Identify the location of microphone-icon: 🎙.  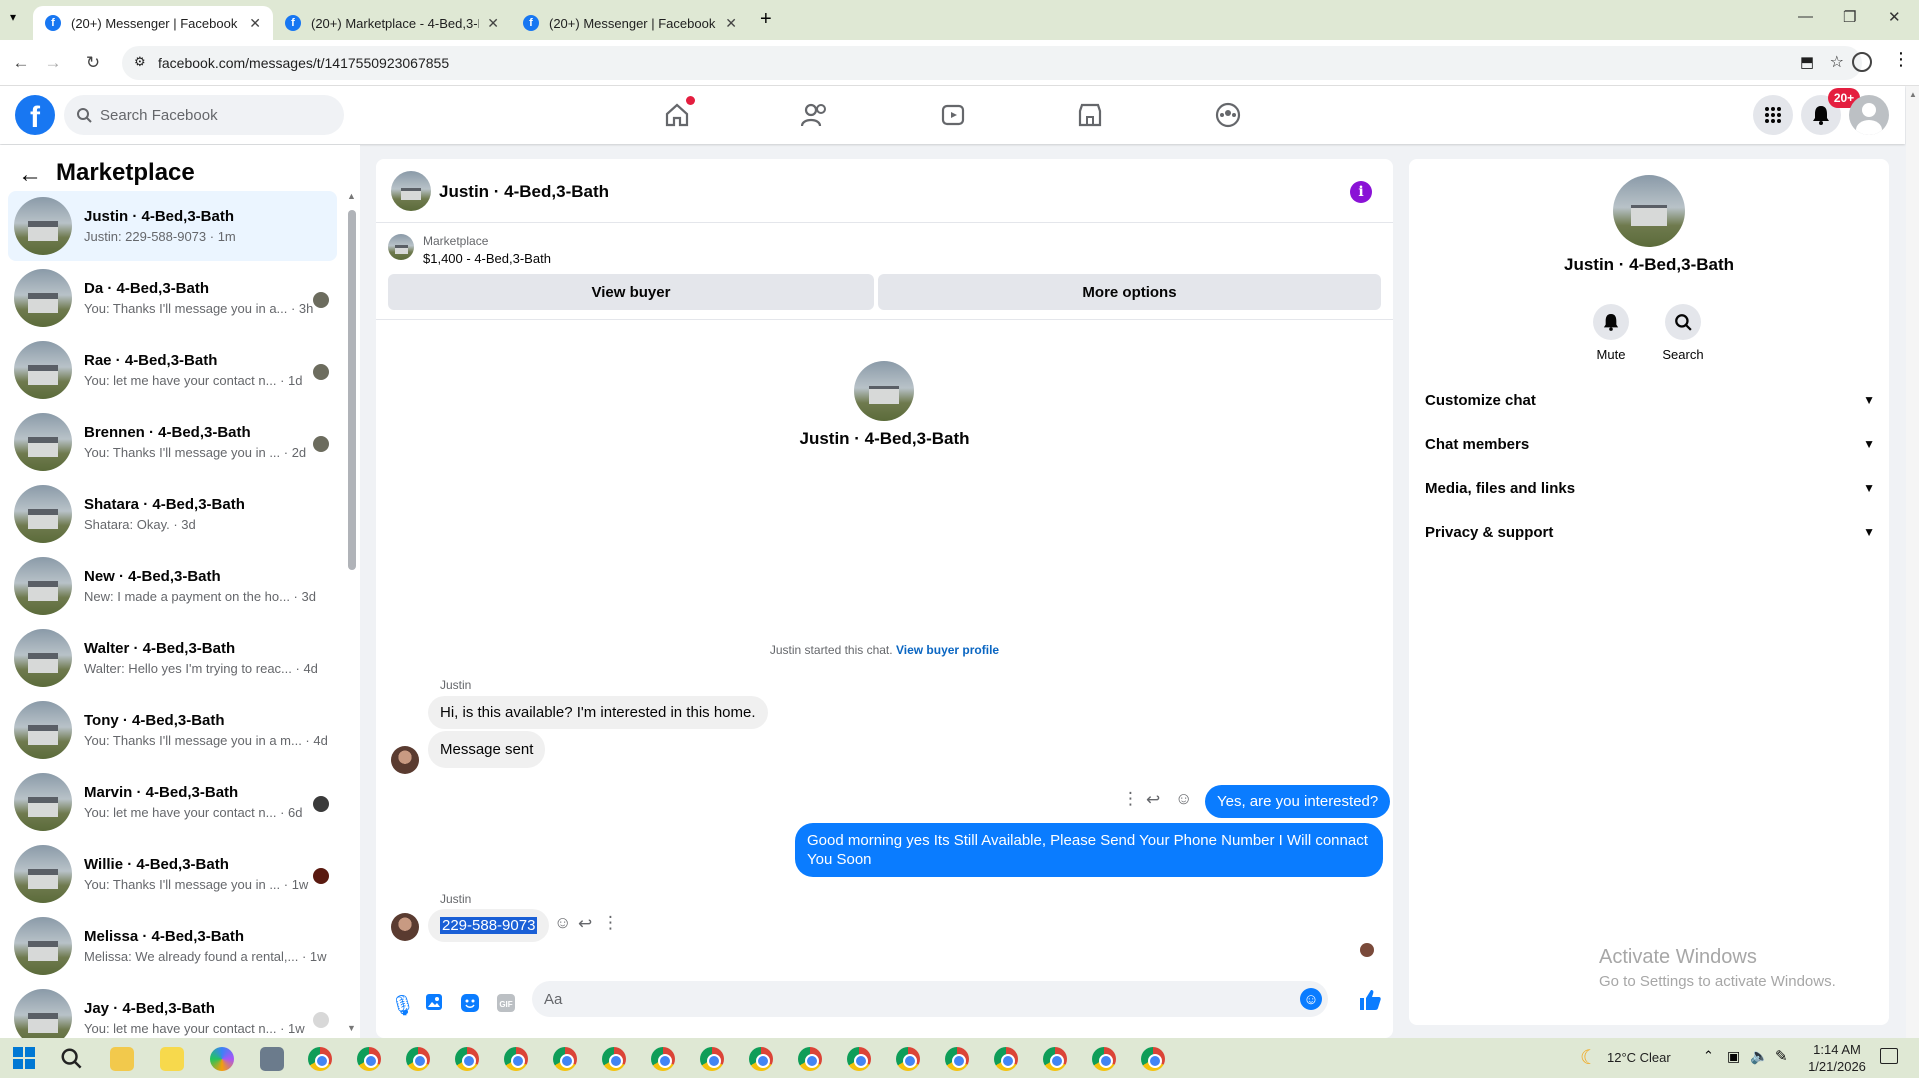
(402, 1005).